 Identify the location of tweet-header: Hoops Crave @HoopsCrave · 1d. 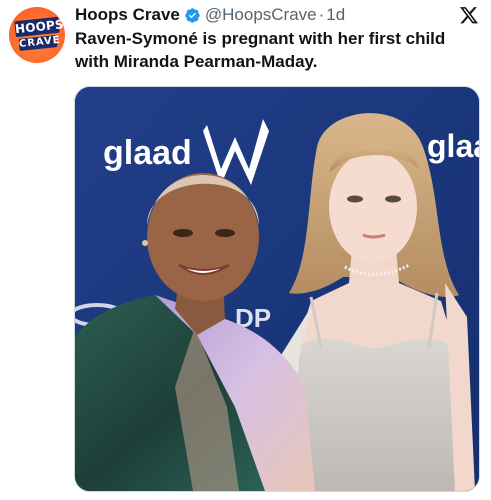
(210, 15).